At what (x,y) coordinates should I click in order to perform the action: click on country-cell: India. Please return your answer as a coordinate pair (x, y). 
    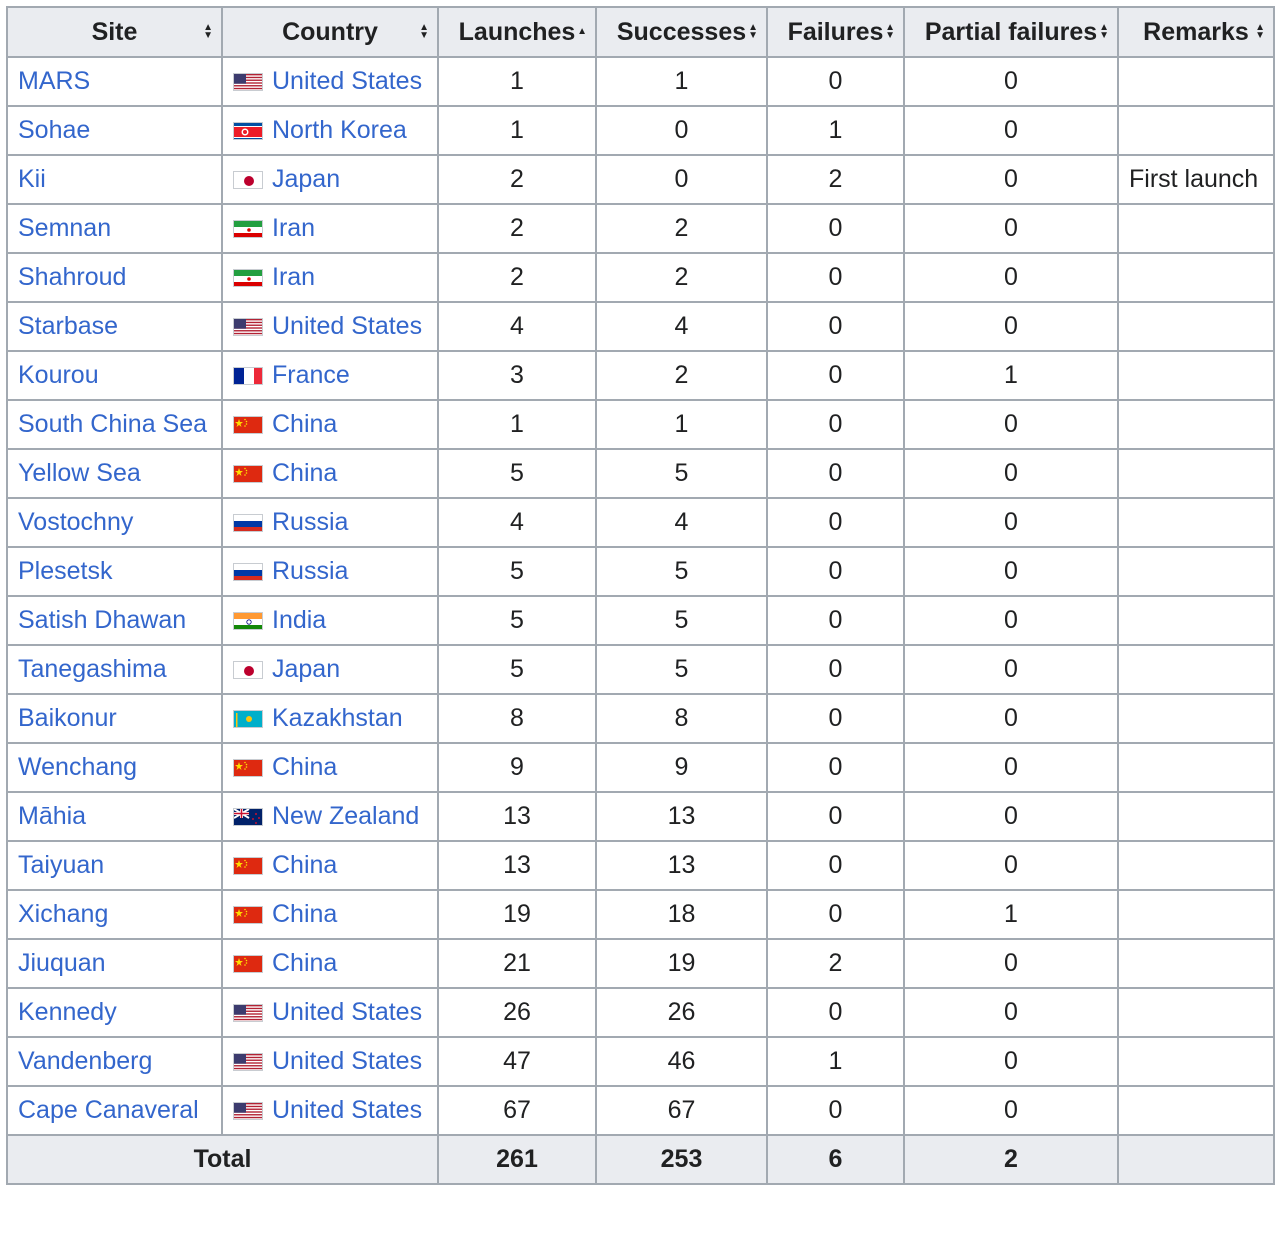
    Looking at the image, I should click on (330, 620).